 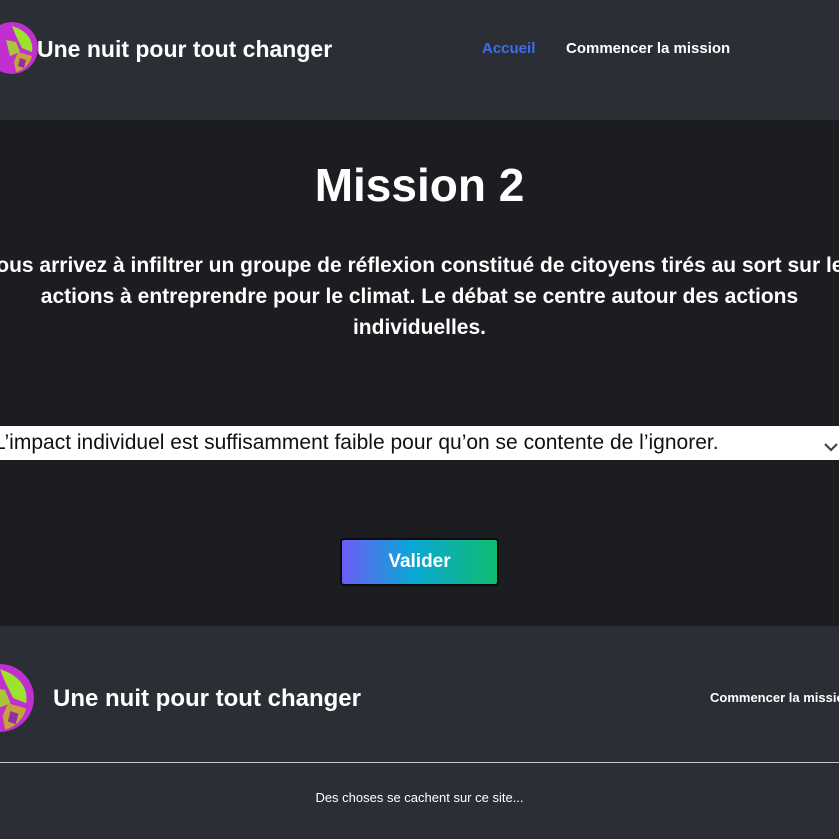 What do you see at coordinates (648, 48) in the screenshot?
I see `nav-start-mission-link: Commencer la mission` at bounding box center [648, 48].